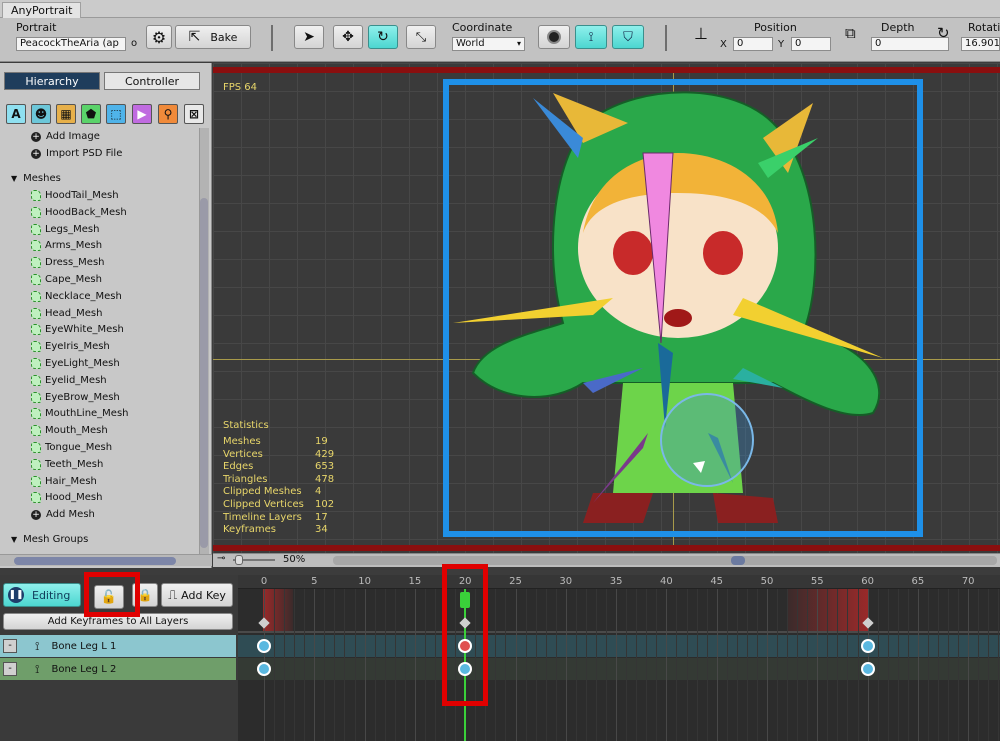  Describe the element at coordinates (67, 464) in the screenshot. I see `mesh-item: Teeth_Mesh` at that location.